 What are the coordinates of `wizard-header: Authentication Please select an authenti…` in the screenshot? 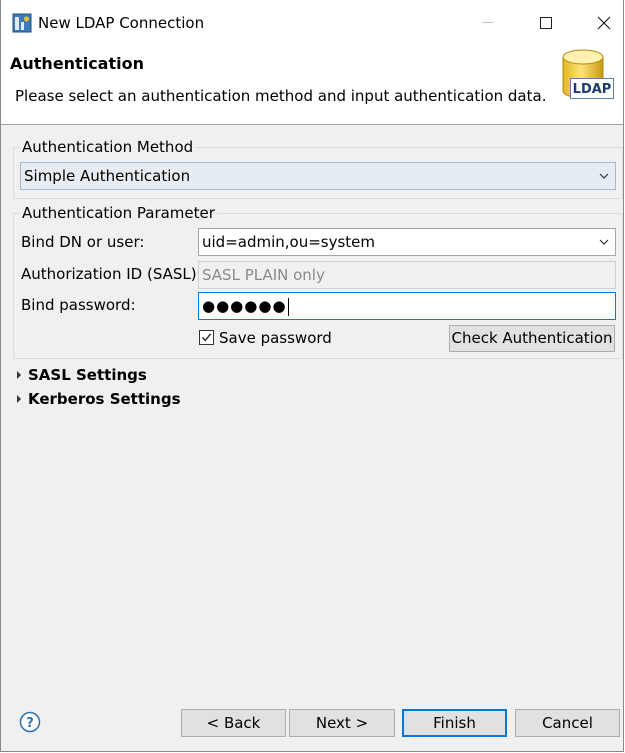 It's located at (312, 84).